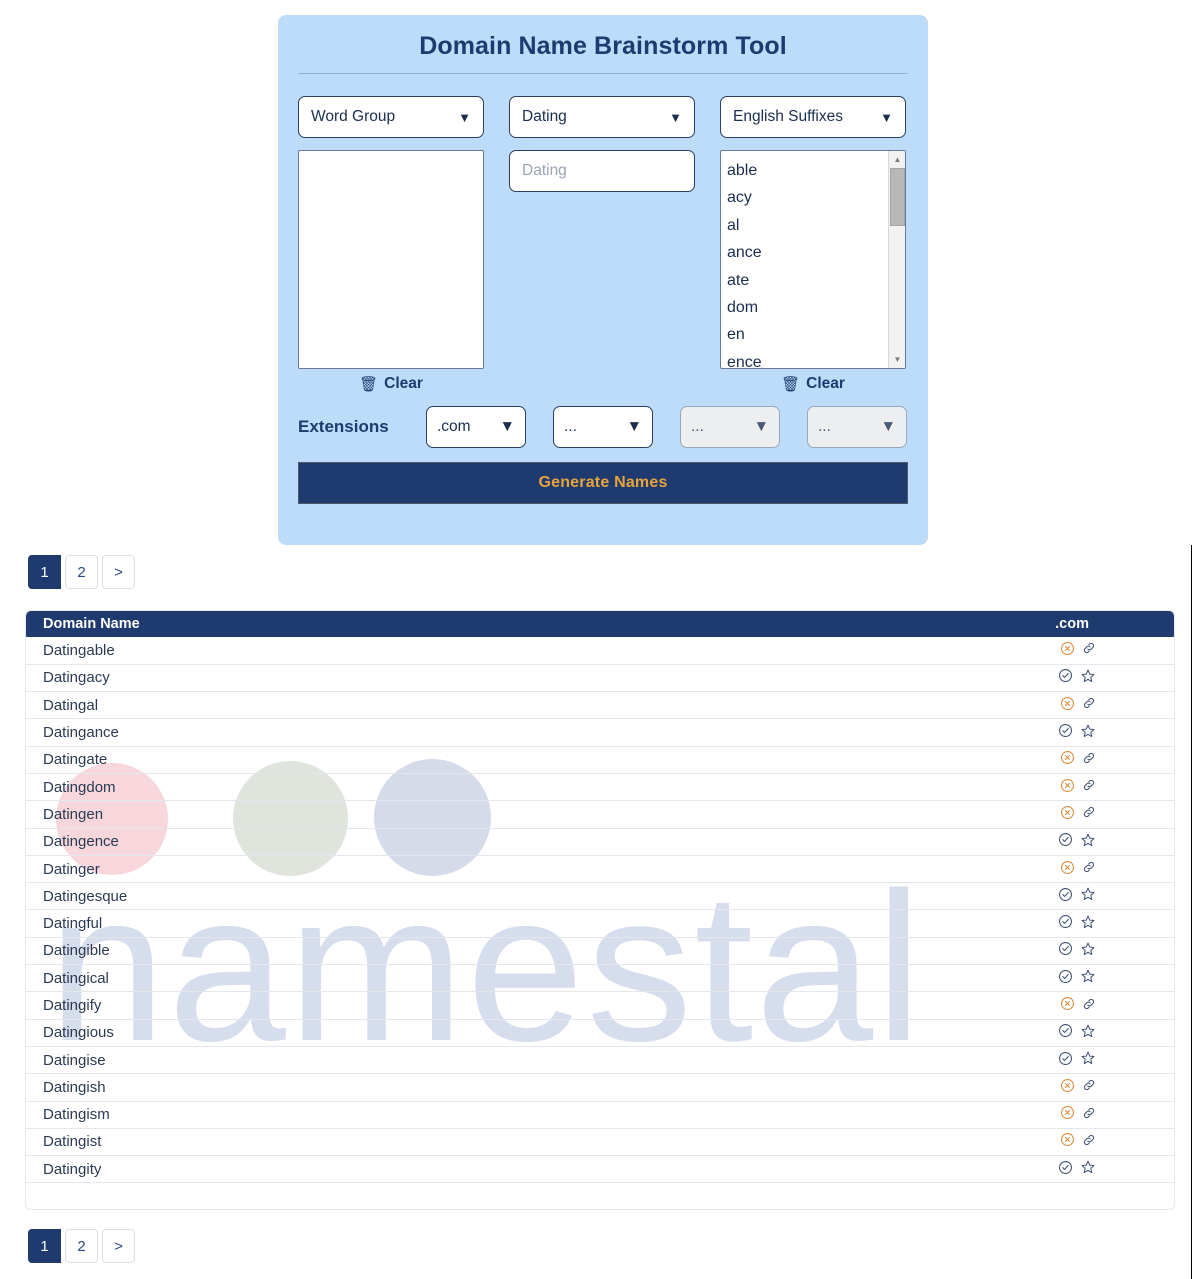 The height and width of the screenshot is (1279, 1200). Describe the element at coordinates (439, 923) in the screenshot. I see `domain-name-cell: Datingful` at that location.